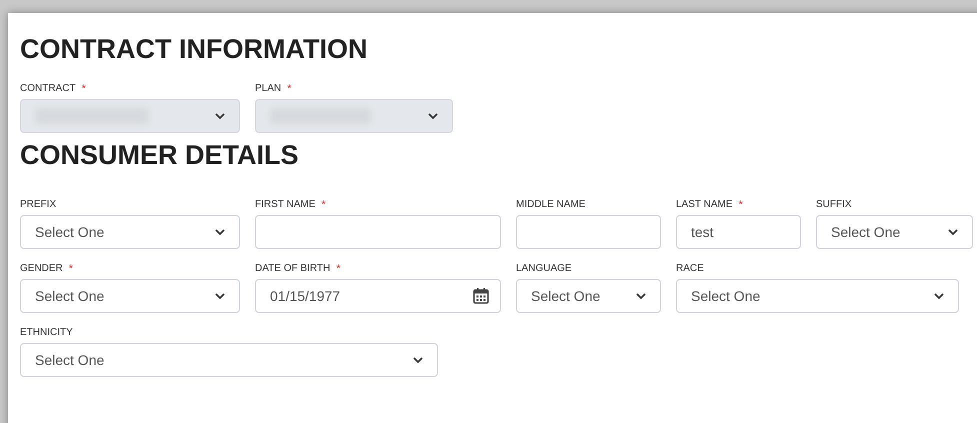 The image size is (977, 423). What do you see at coordinates (544, 269) in the screenshot?
I see `field-label: LANGUAGE` at bounding box center [544, 269].